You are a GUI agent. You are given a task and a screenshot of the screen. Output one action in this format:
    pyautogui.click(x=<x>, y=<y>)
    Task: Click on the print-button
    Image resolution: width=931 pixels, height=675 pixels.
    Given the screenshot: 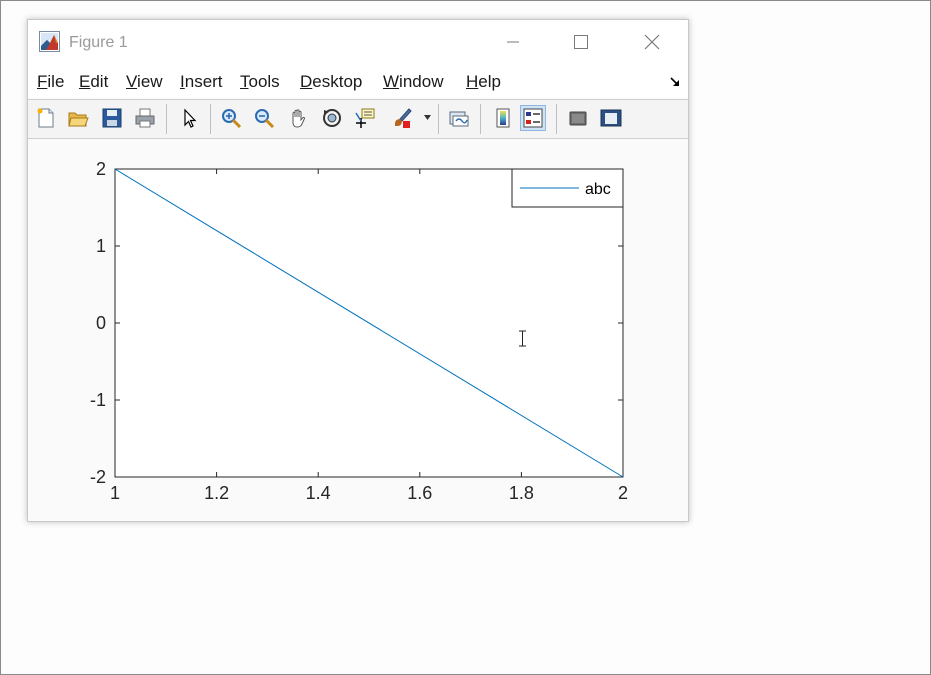 What is the action you would take?
    pyautogui.click(x=145, y=118)
    